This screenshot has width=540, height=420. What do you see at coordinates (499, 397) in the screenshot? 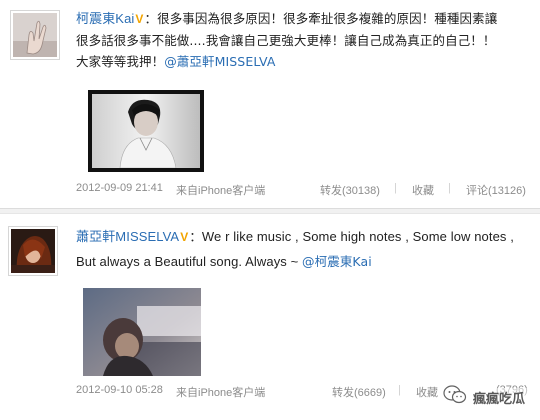
I see `watermark-text: 瘋瘋吃瓜` at bounding box center [499, 397].